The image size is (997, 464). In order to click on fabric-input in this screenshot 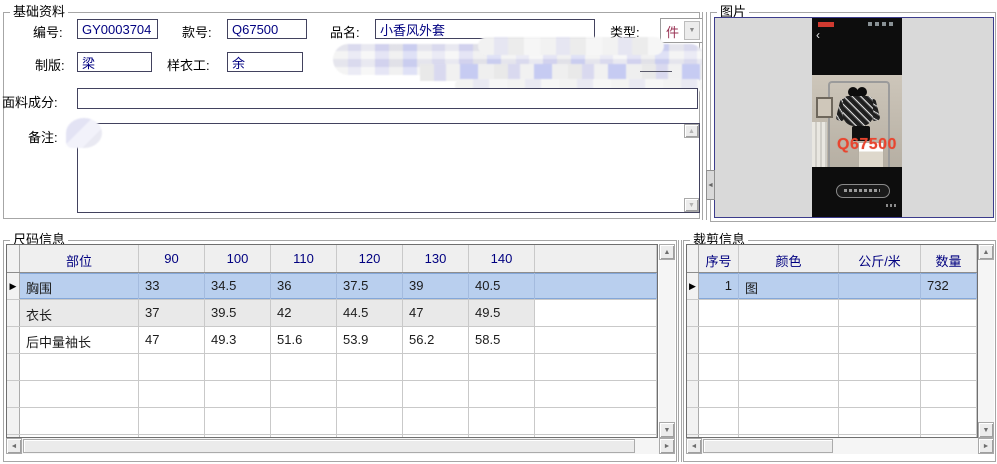, I will do `click(387, 98)`.